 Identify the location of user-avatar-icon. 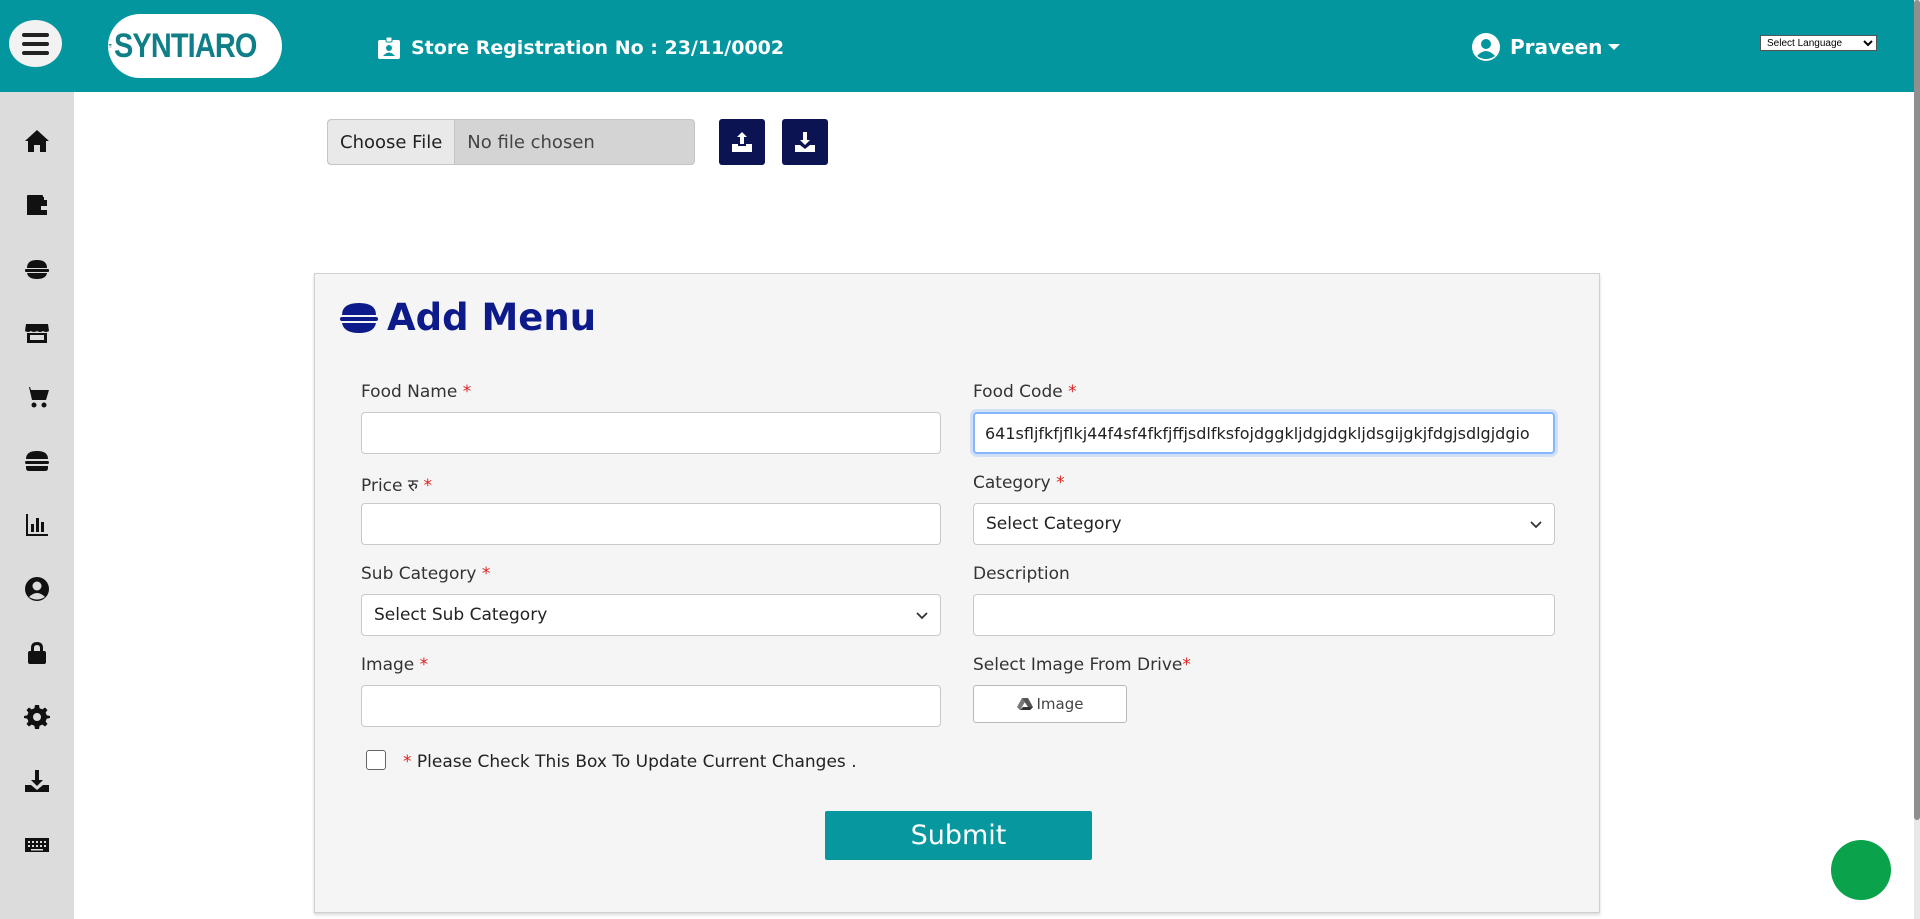
(1486, 47).